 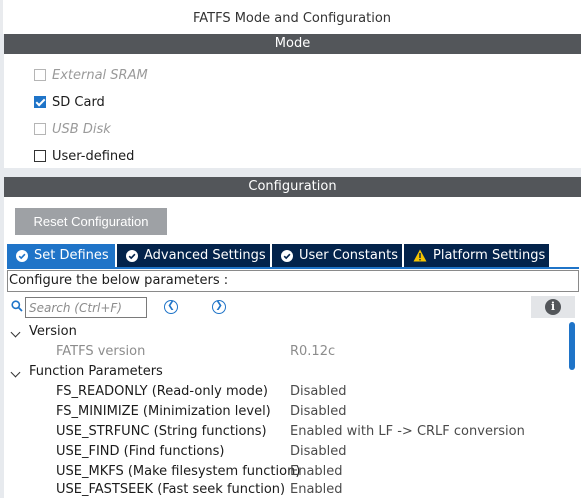 I want to click on chevron-right-icon: ❯, so click(x=219, y=306).